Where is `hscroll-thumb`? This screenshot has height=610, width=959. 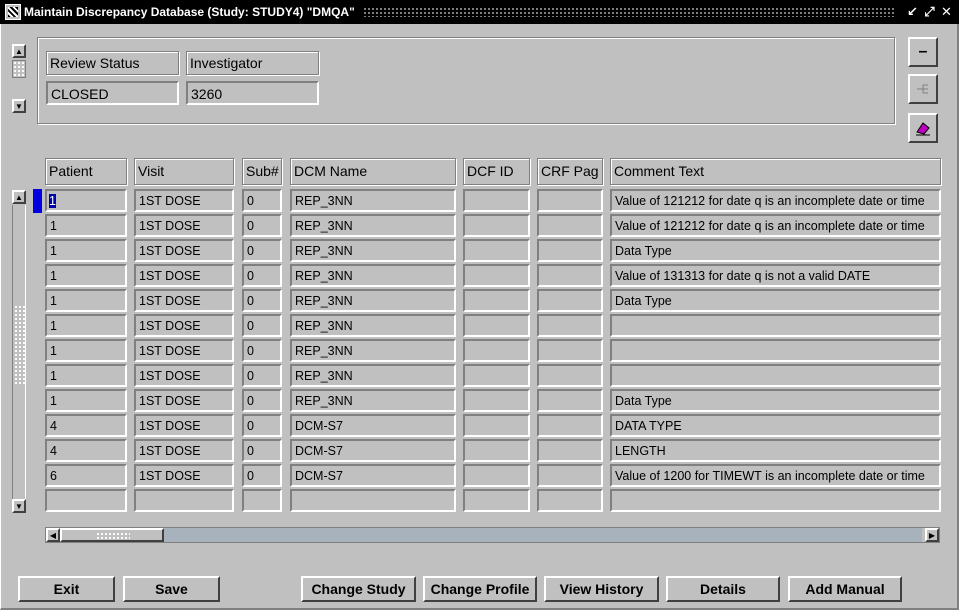
hscroll-thumb is located at coordinates (112, 535).